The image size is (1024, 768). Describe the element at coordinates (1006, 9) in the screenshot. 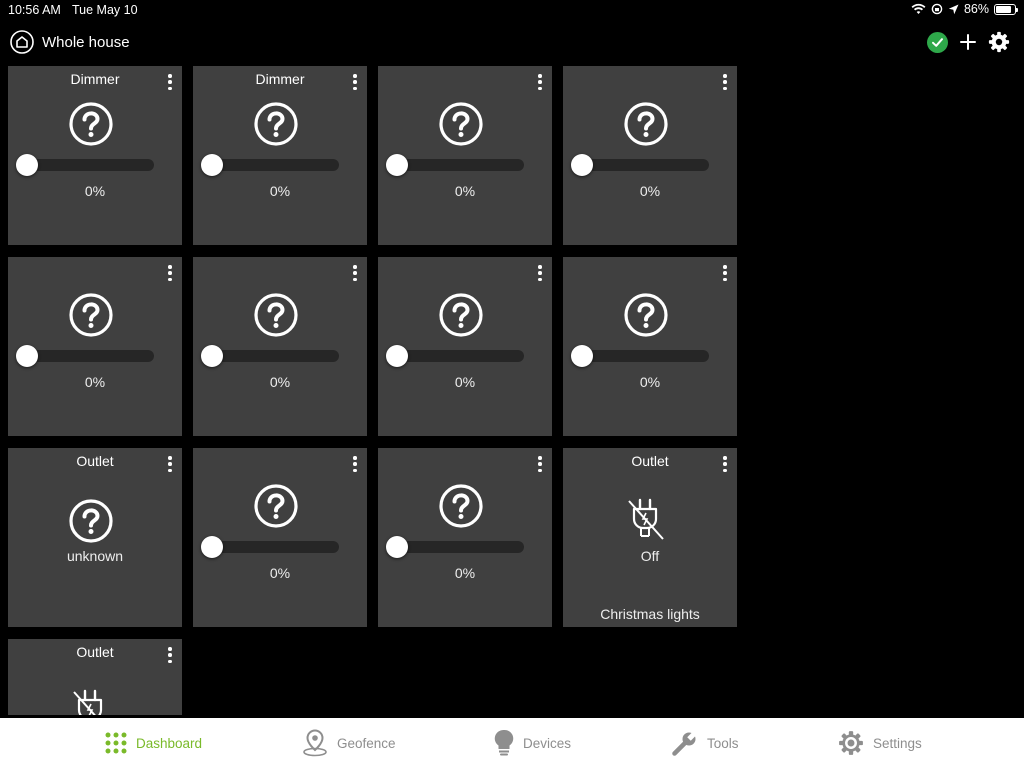

I see `battery-icon` at that location.